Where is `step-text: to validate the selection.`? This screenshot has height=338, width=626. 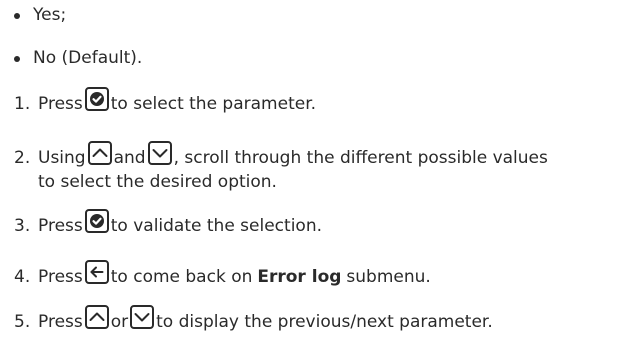
step-text: to validate the selection. is located at coordinates (216, 226).